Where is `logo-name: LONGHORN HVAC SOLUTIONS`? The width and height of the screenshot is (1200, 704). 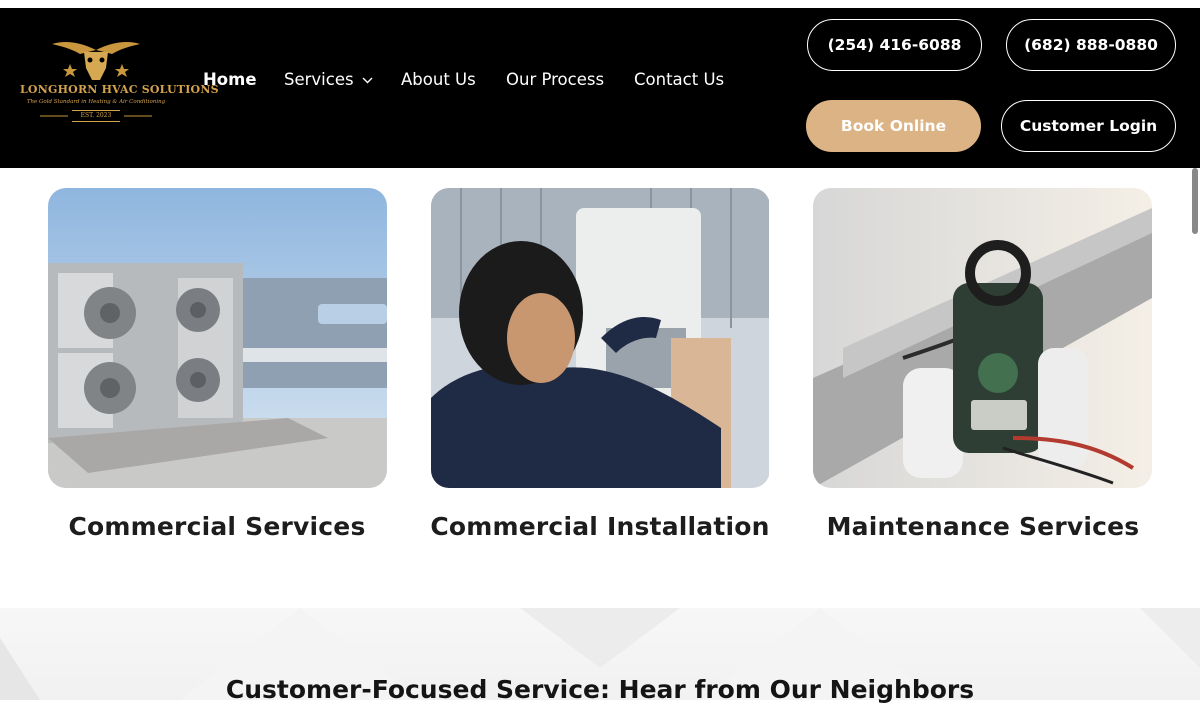
logo-name: LONGHORN HVAC SOLUTIONS is located at coordinates (119, 89).